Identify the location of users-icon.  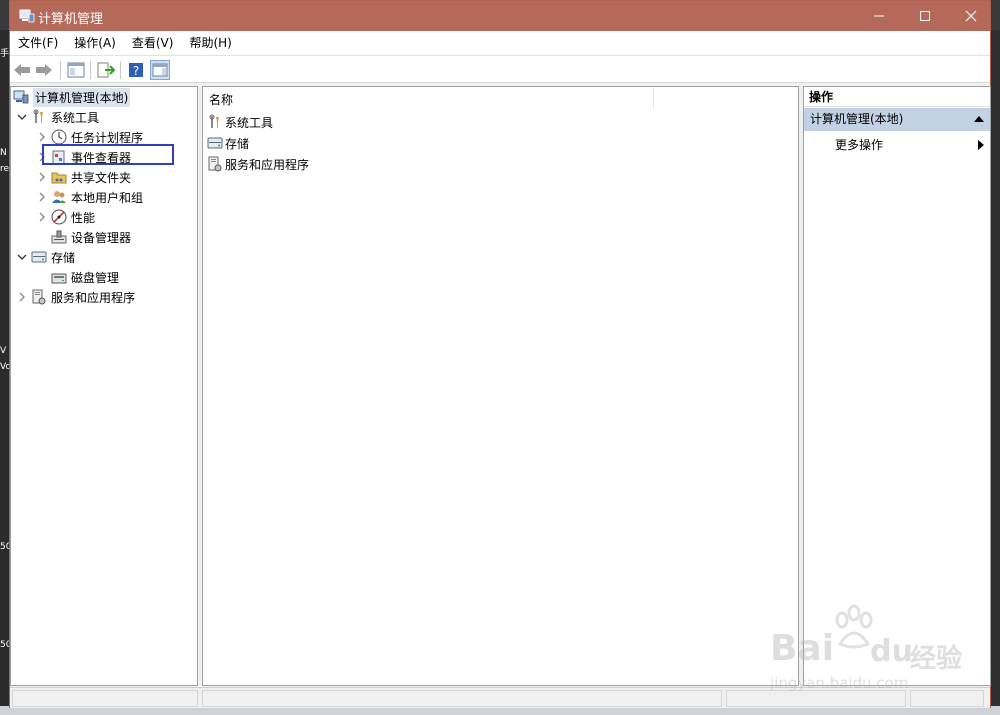
(59, 197).